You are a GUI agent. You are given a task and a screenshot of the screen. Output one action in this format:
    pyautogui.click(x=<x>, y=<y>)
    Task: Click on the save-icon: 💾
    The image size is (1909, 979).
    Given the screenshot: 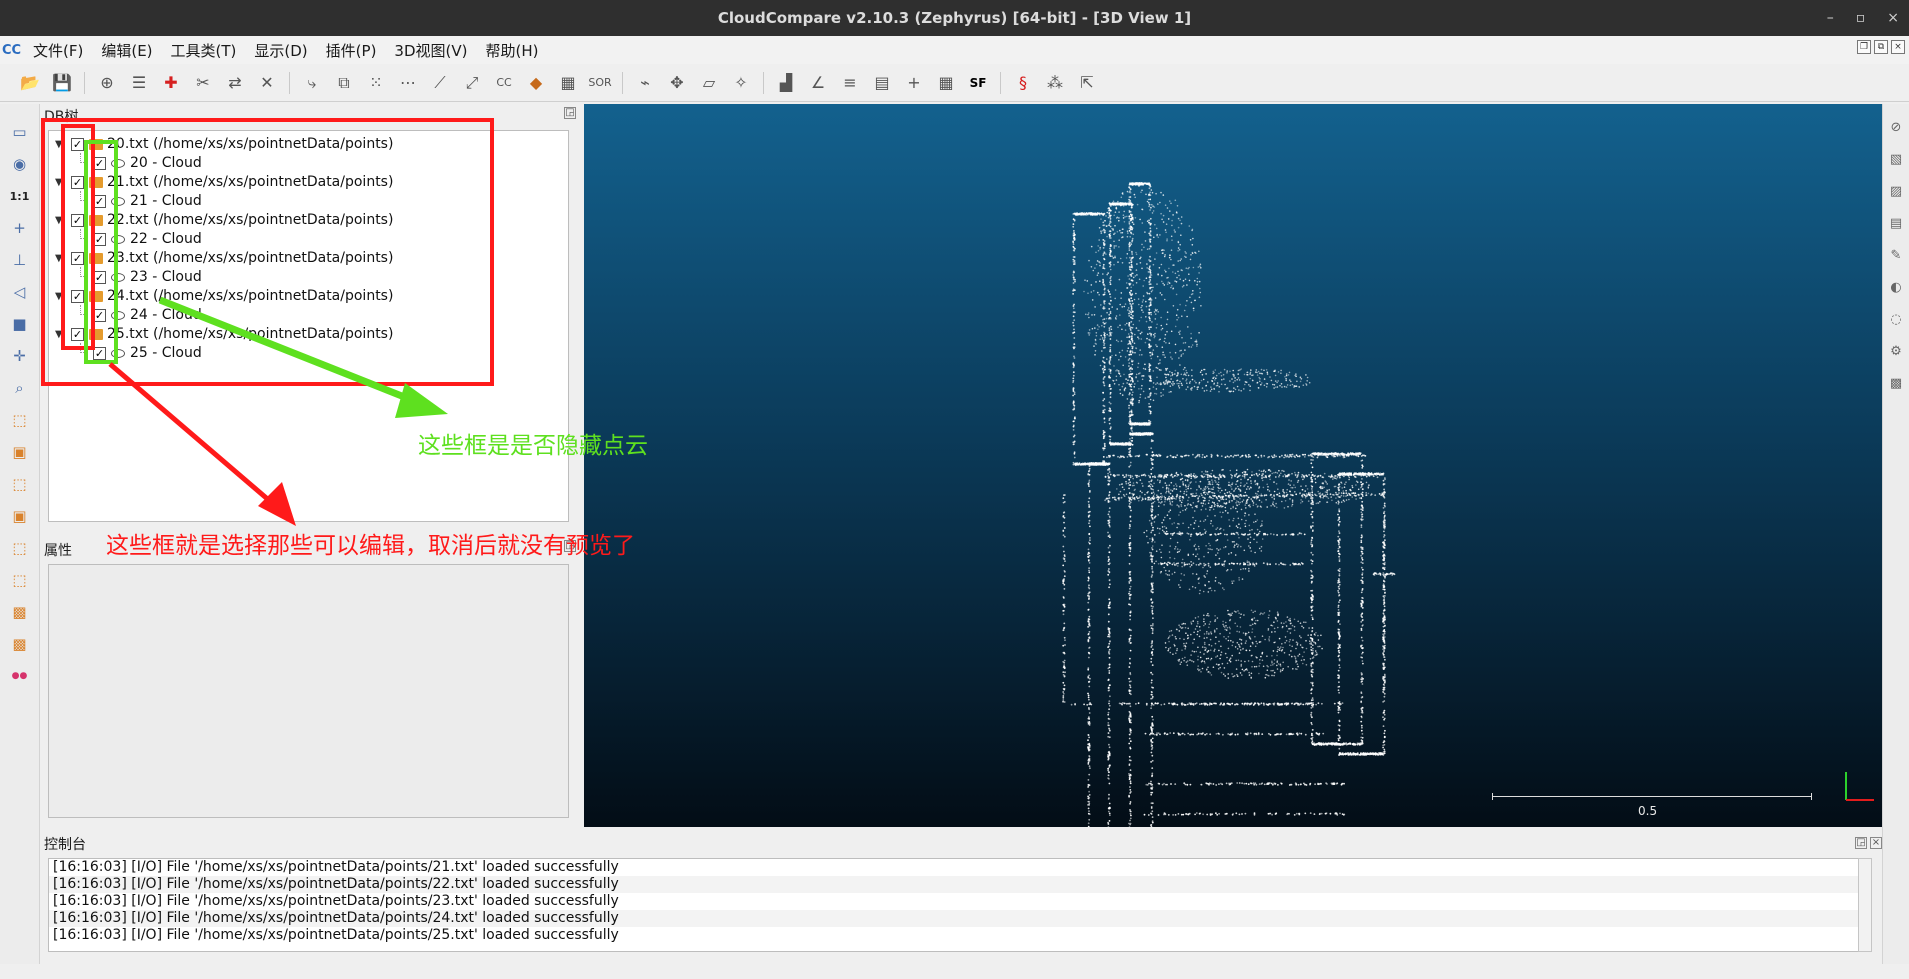 What is the action you would take?
    pyautogui.click(x=62, y=83)
    